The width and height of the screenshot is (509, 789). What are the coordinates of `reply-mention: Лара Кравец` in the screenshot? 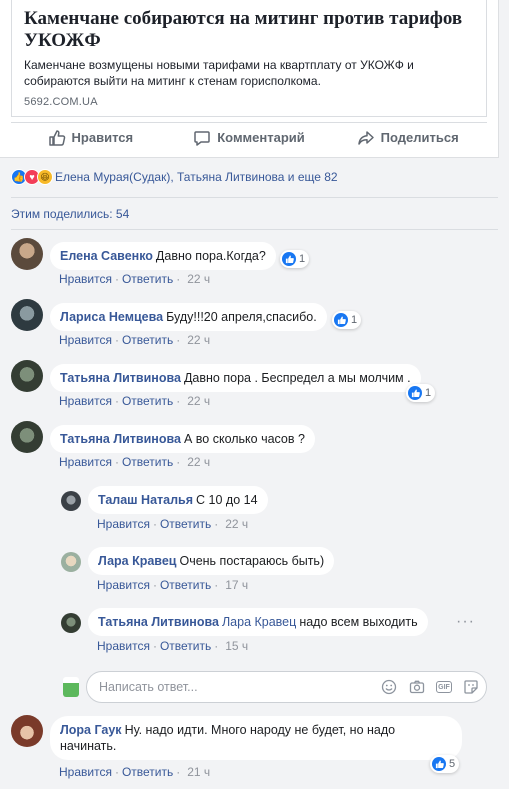 It's located at (259, 622).